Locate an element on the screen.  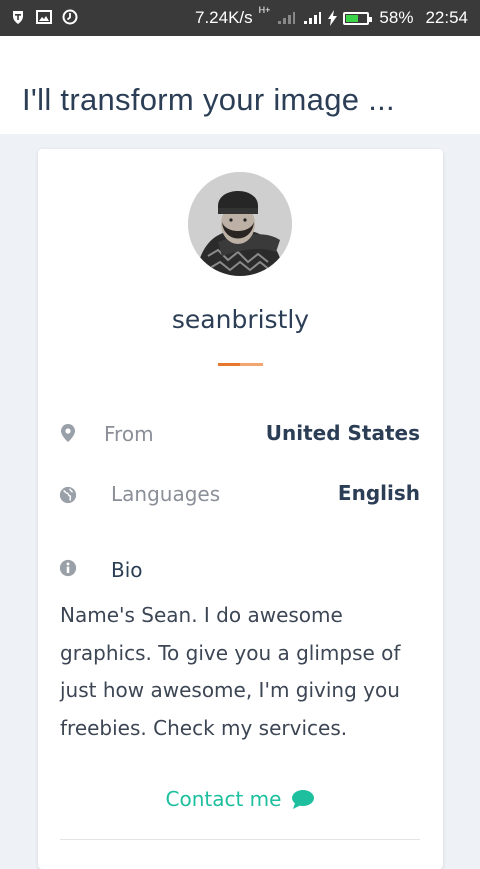
avatar is located at coordinates (240, 224).